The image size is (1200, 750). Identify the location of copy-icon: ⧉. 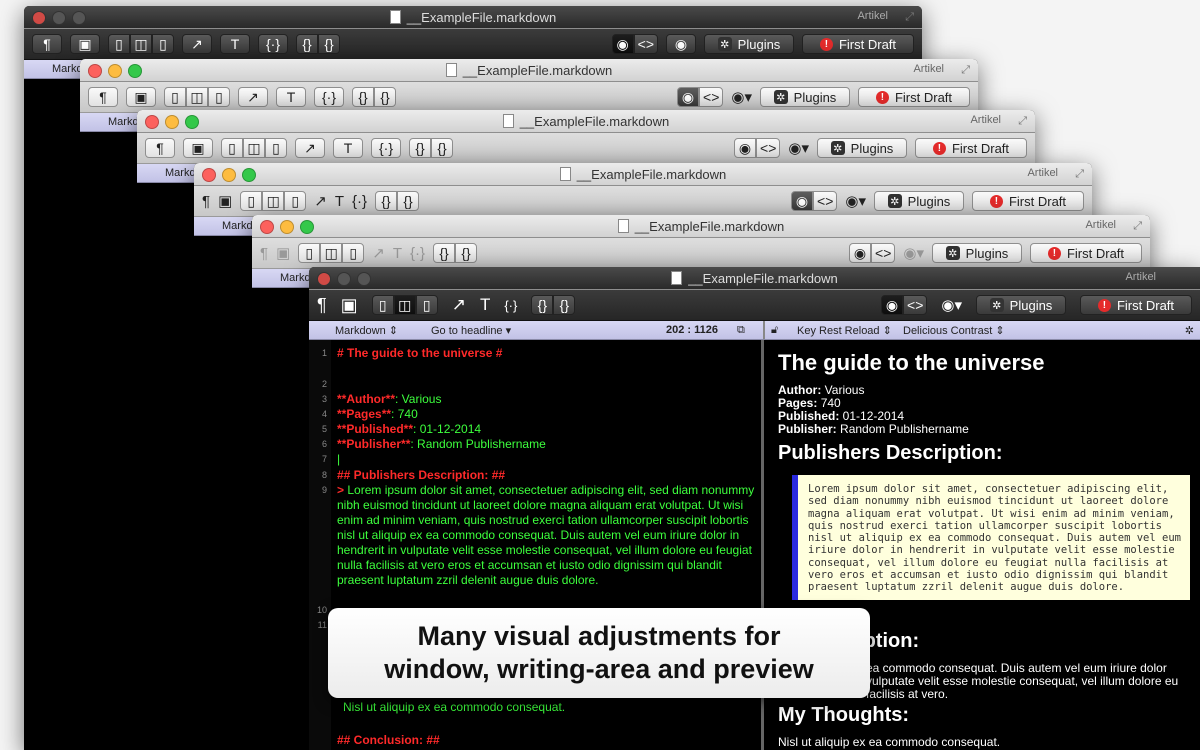
(741, 330).